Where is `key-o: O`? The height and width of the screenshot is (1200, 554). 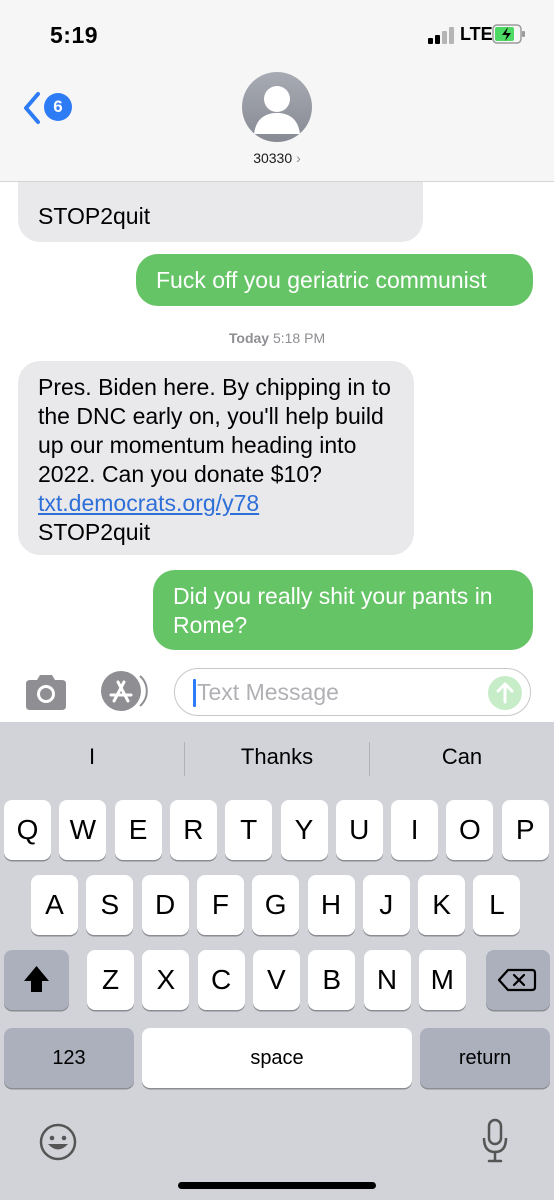 key-o: O is located at coordinates (470, 830).